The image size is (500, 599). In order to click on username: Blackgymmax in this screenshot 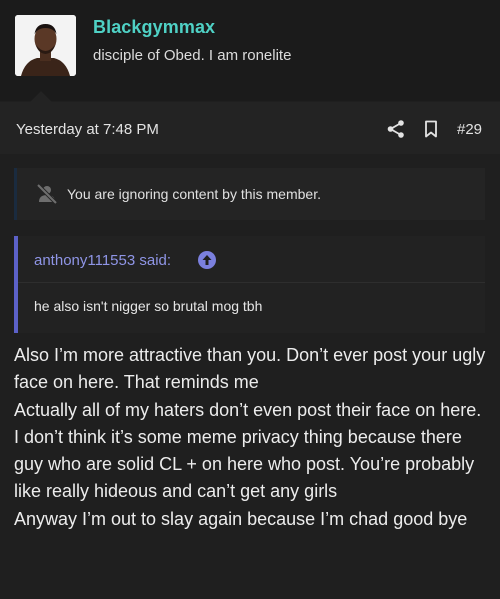, I will do `click(154, 27)`.